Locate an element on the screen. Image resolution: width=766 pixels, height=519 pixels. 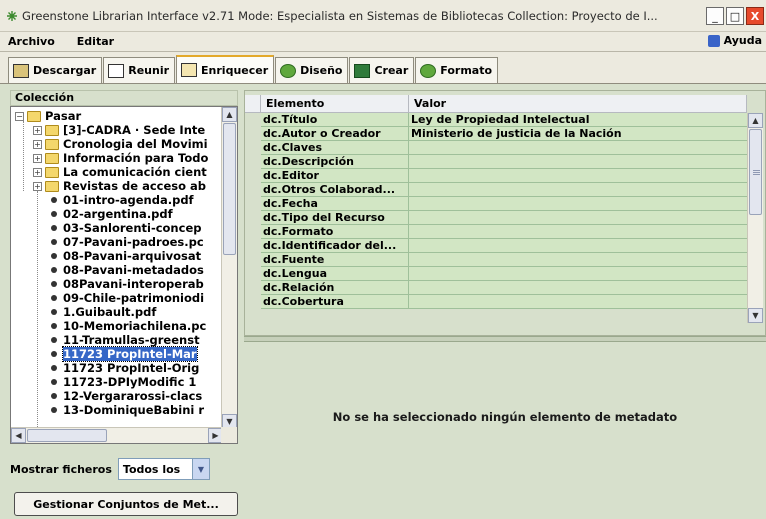
tab-formato: Formato is located at coordinates (457, 70).